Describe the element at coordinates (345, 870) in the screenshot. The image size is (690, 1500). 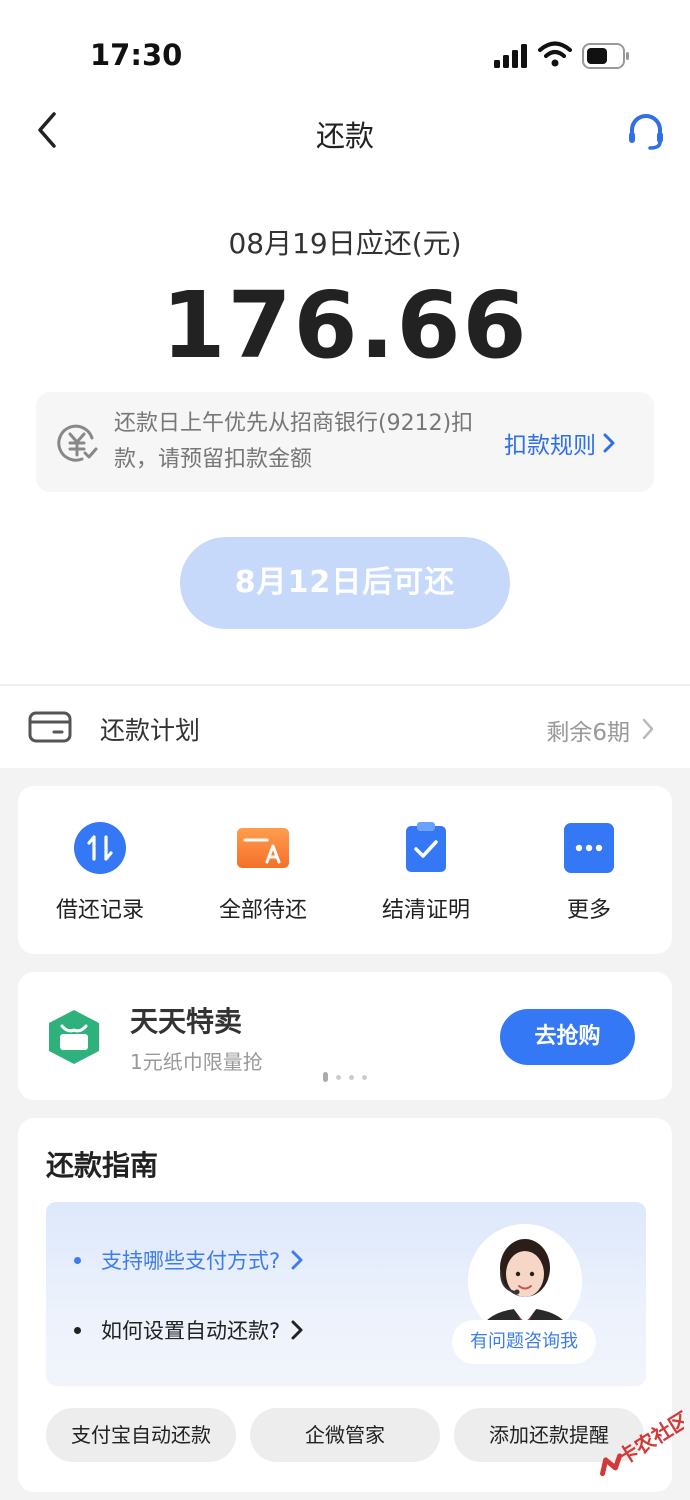
I see `quick-actions-card: 借还记录 全部待还 结清证明 更多` at that location.